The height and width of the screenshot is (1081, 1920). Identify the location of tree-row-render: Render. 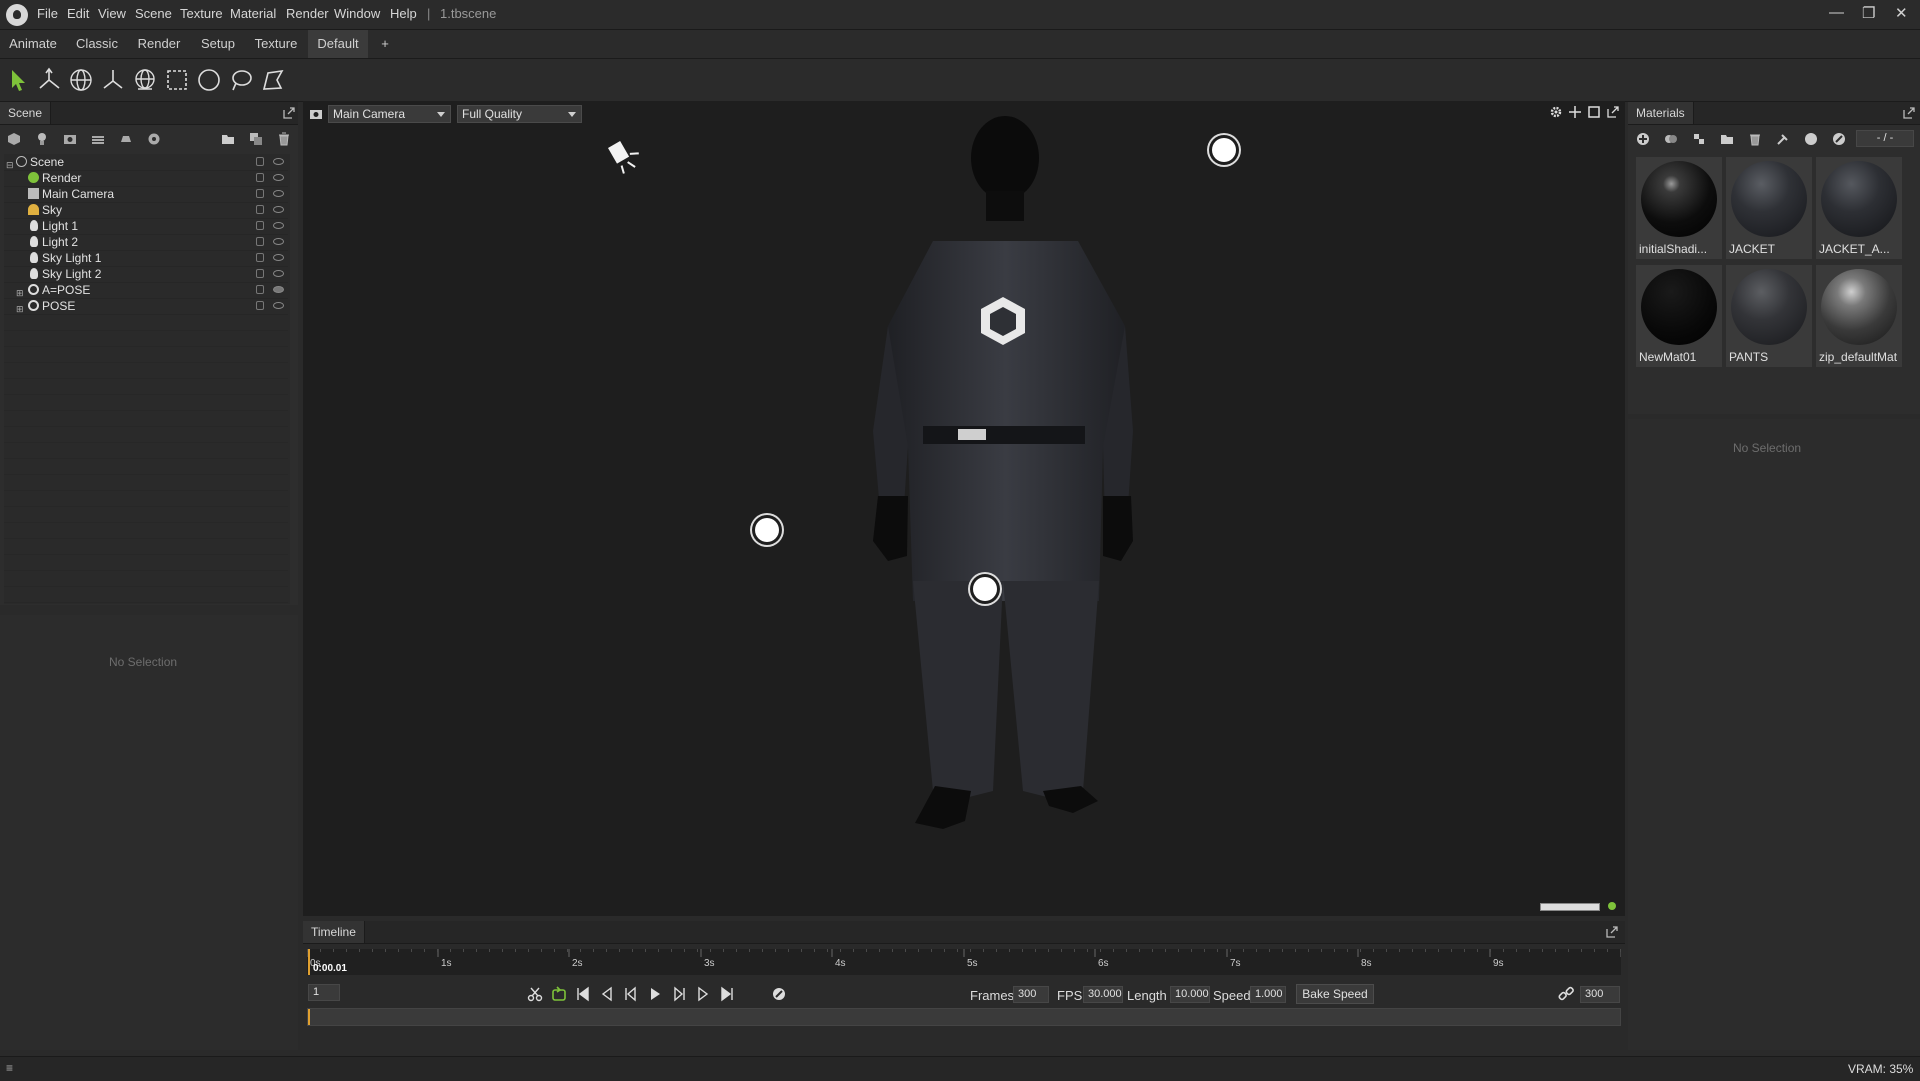
(146, 178).